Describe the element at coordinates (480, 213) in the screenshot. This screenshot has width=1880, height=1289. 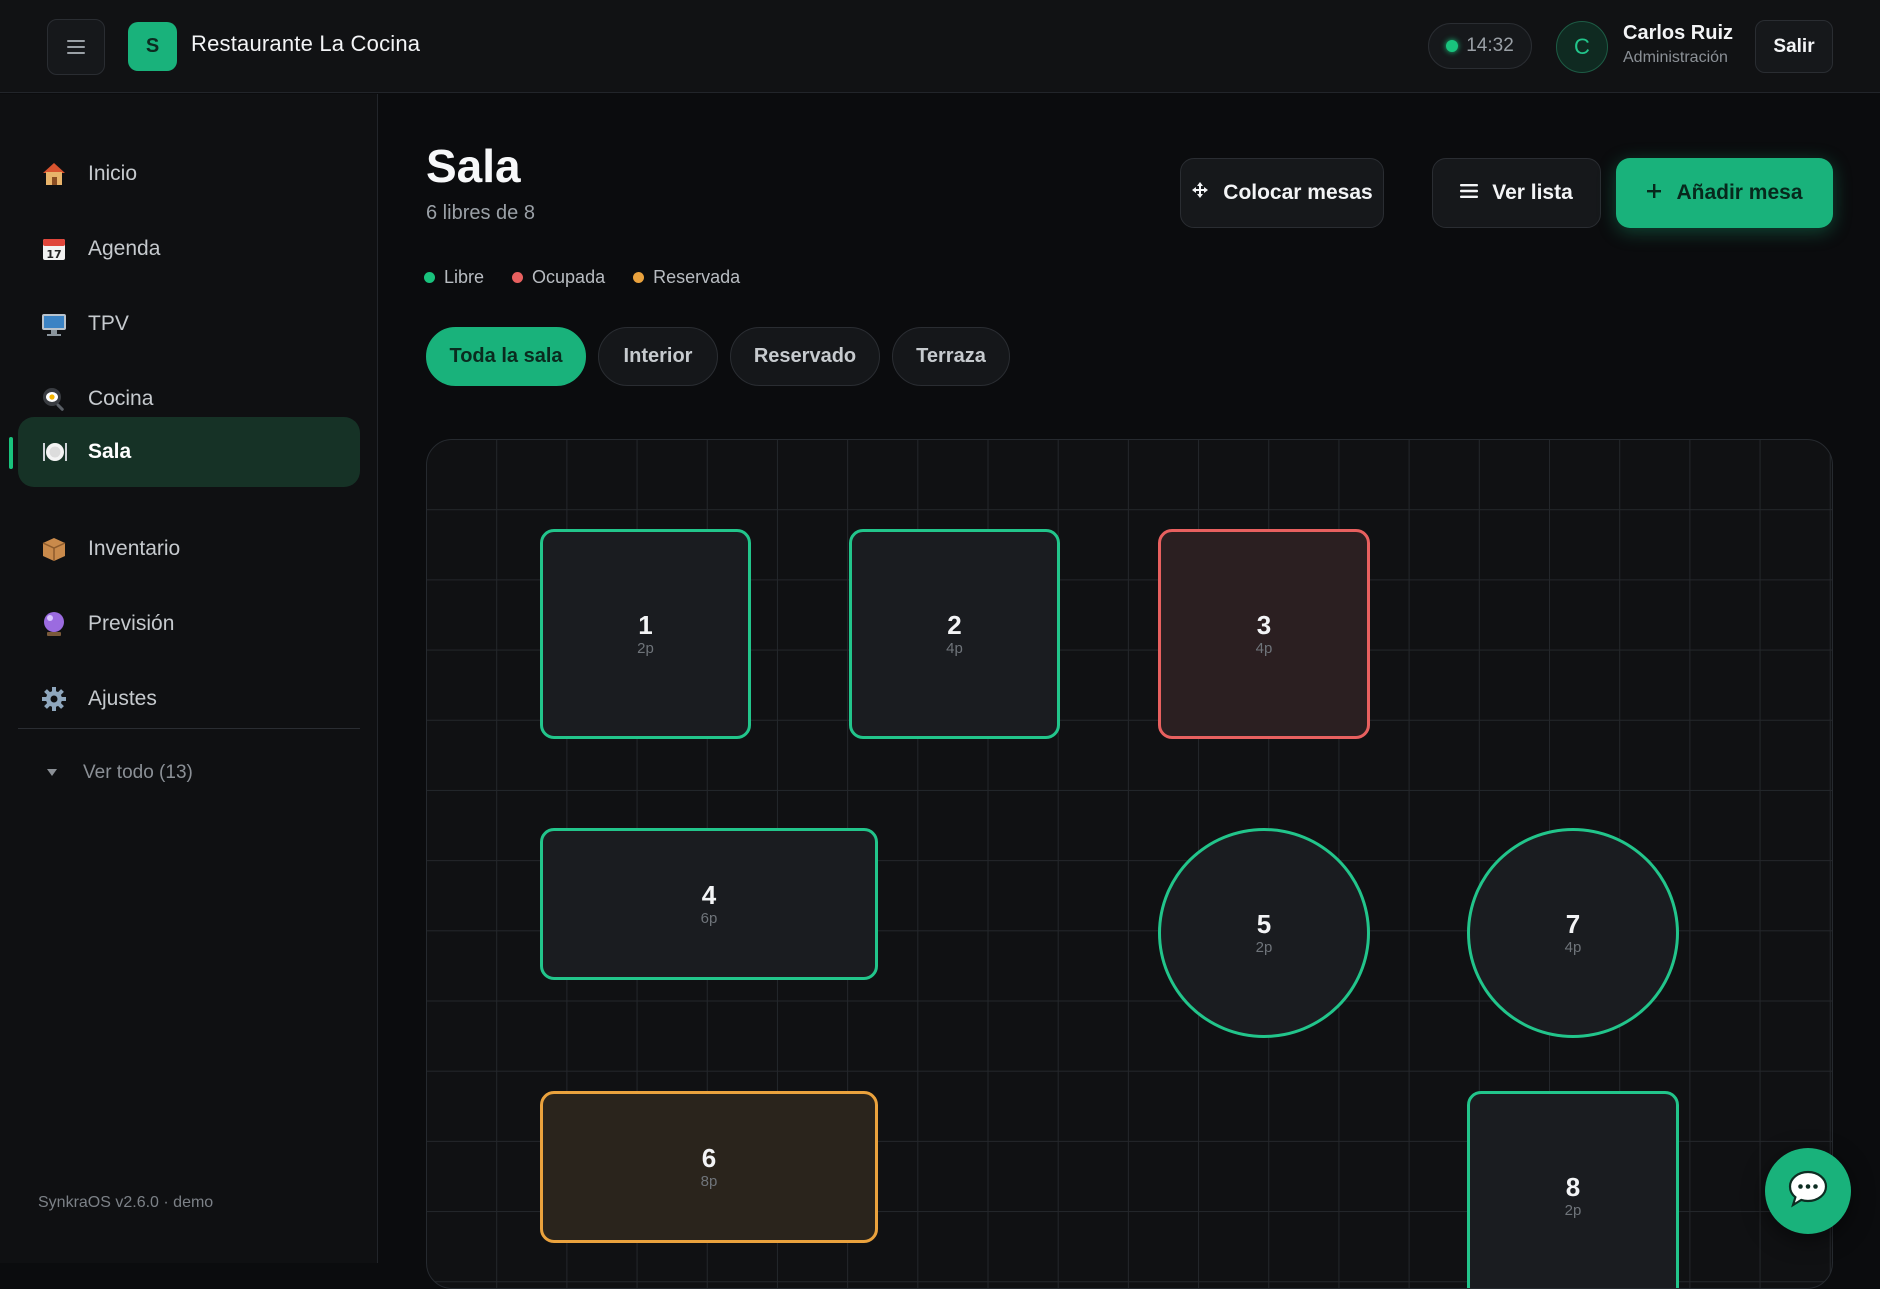
I see `page-subtitle: 6 libres de 8` at that location.